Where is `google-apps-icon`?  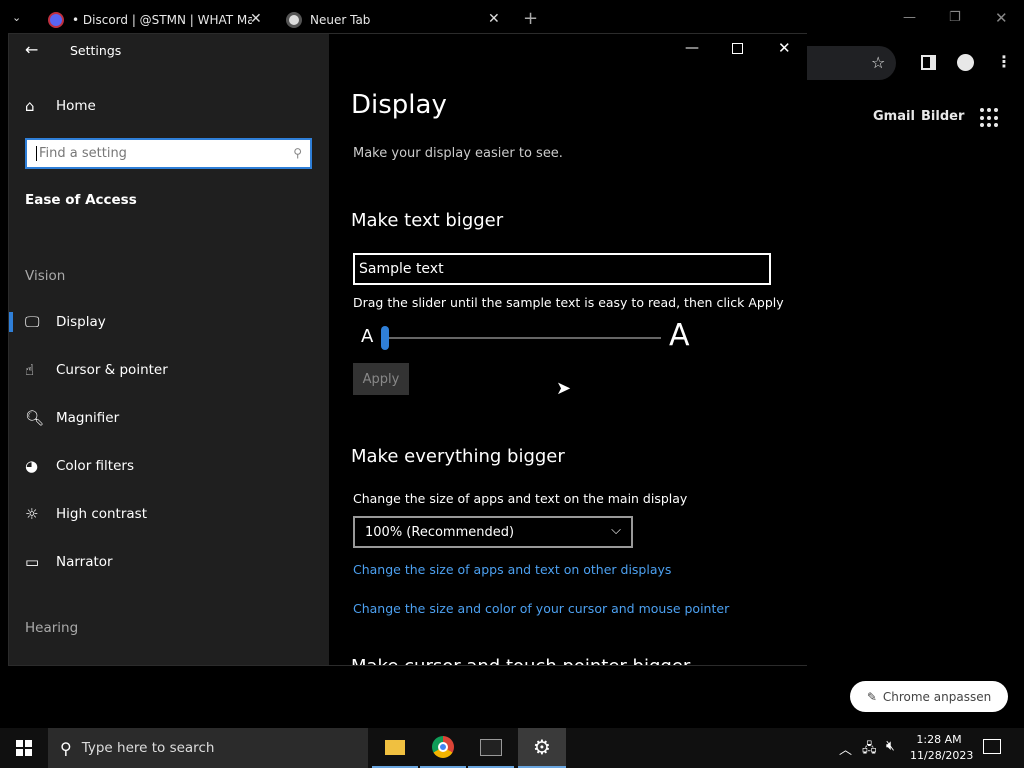 google-apps-icon is located at coordinates (990, 118).